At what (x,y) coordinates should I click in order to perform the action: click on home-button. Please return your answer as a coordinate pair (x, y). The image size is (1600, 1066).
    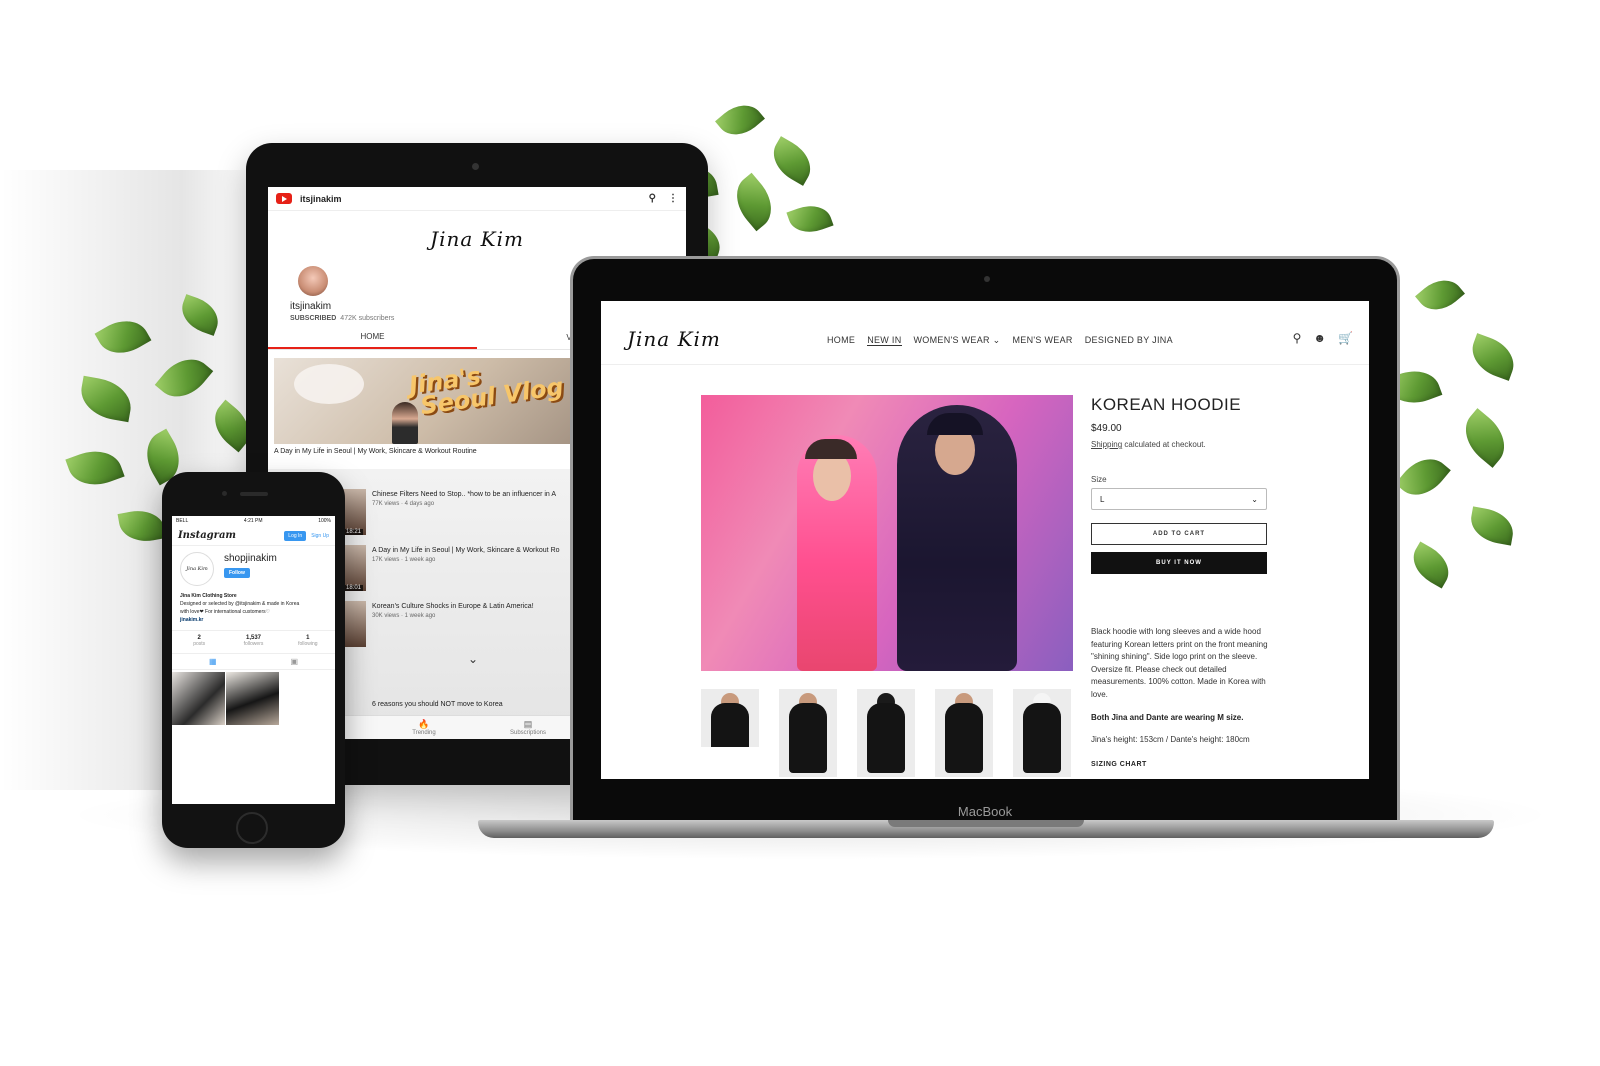
    Looking at the image, I should click on (252, 828).